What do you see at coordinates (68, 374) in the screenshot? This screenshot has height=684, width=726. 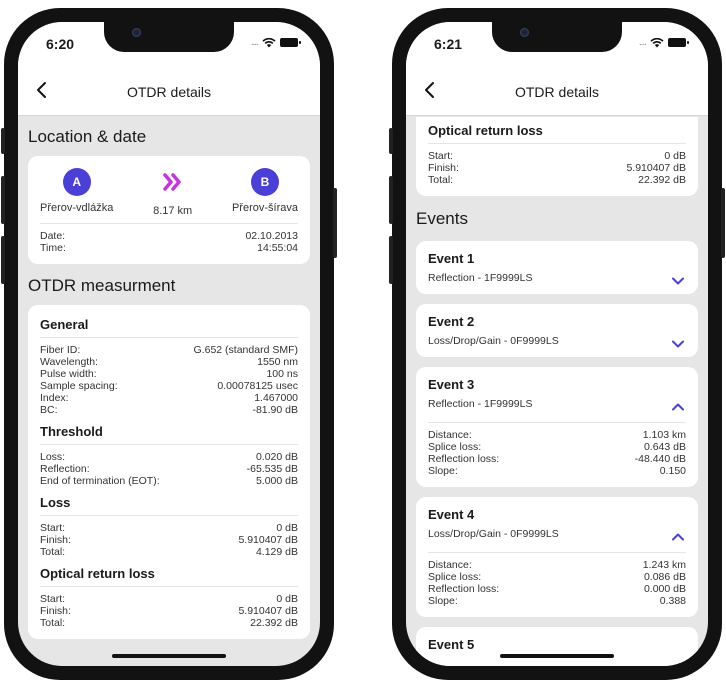 I see `detail-label: Pulse width:` at bounding box center [68, 374].